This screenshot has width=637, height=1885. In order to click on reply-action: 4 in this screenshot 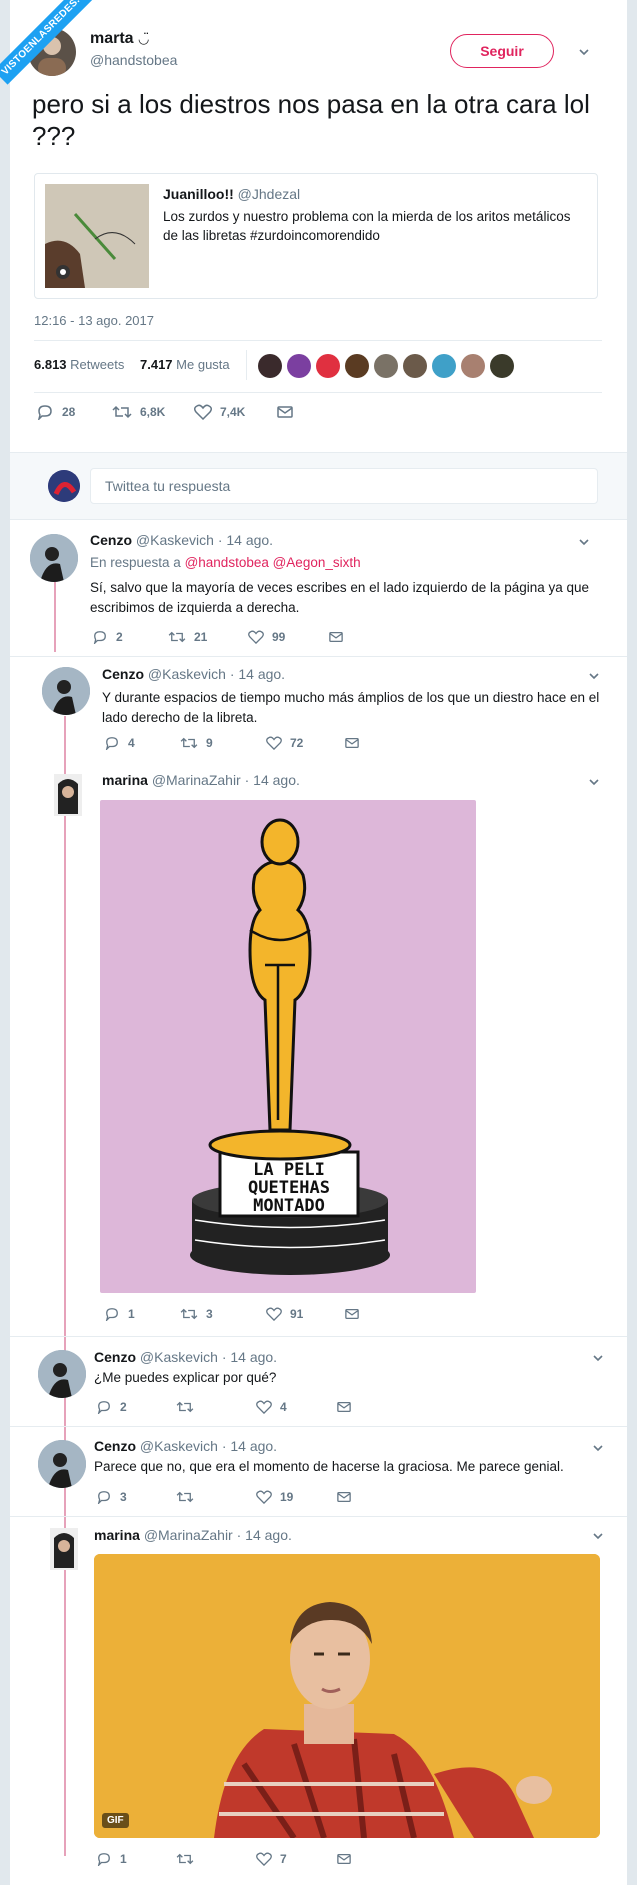, I will do `click(119, 743)`.